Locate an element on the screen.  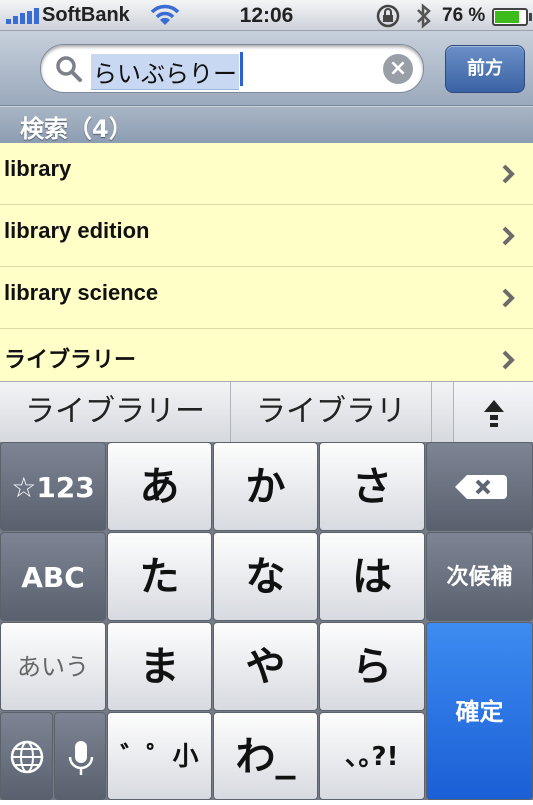
microphone-key is located at coordinates (80, 756).